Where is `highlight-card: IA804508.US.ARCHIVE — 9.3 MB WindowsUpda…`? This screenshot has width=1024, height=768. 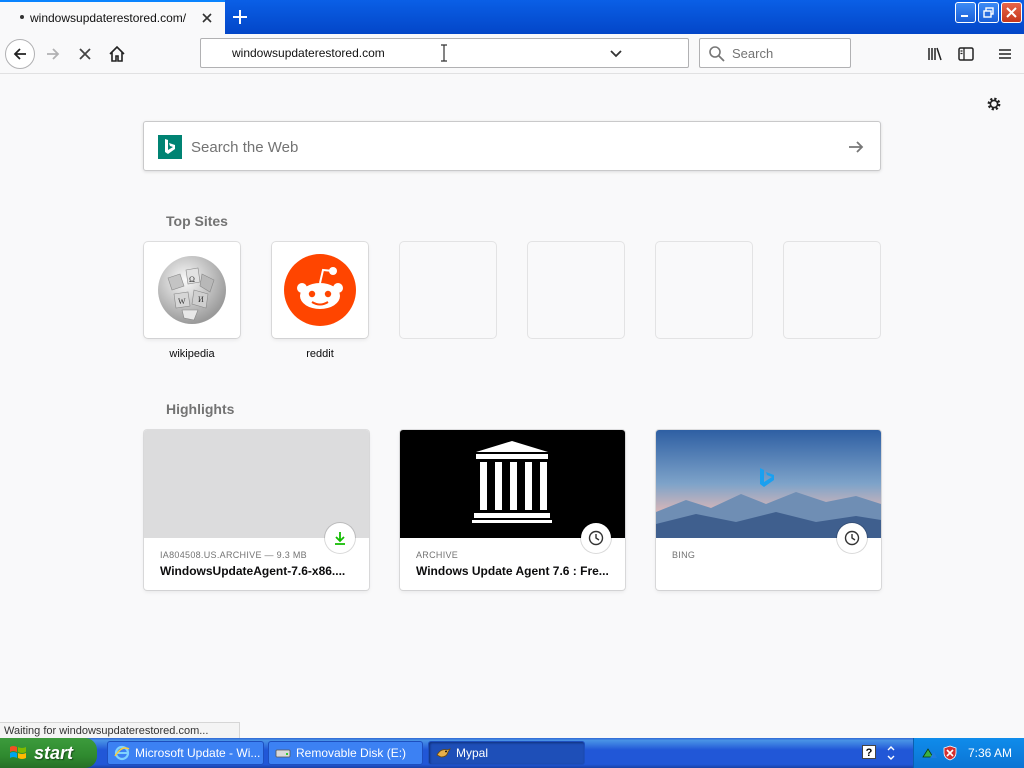 highlight-card: IA804508.US.ARCHIVE — 9.3 MB WindowsUpda… is located at coordinates (256, 510).